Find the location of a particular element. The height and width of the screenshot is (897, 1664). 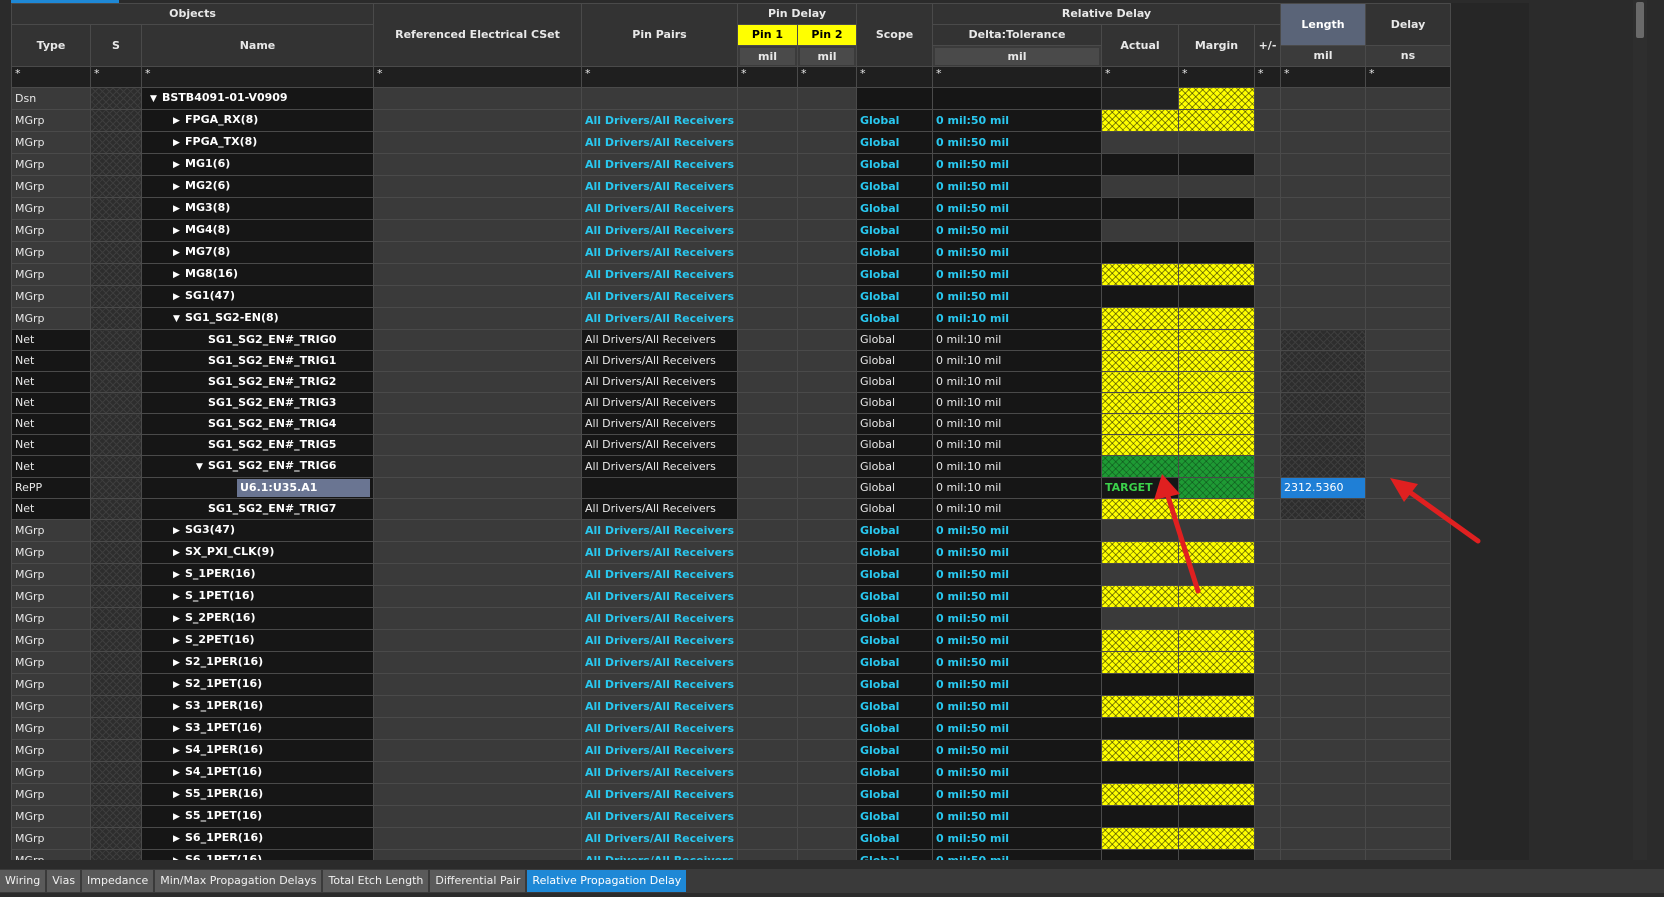

tab-relative-propagation-delay: Relative Propagation Delay is located at coordinates (607, 881).